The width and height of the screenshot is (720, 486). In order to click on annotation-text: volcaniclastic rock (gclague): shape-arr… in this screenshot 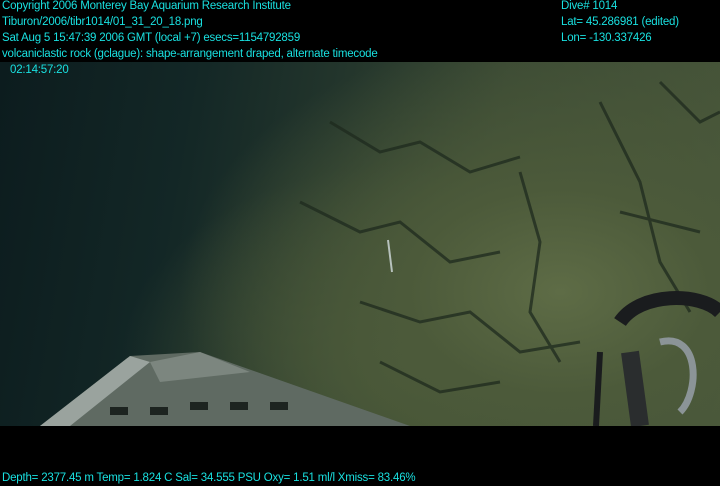, I will do `click(190, 54)`.